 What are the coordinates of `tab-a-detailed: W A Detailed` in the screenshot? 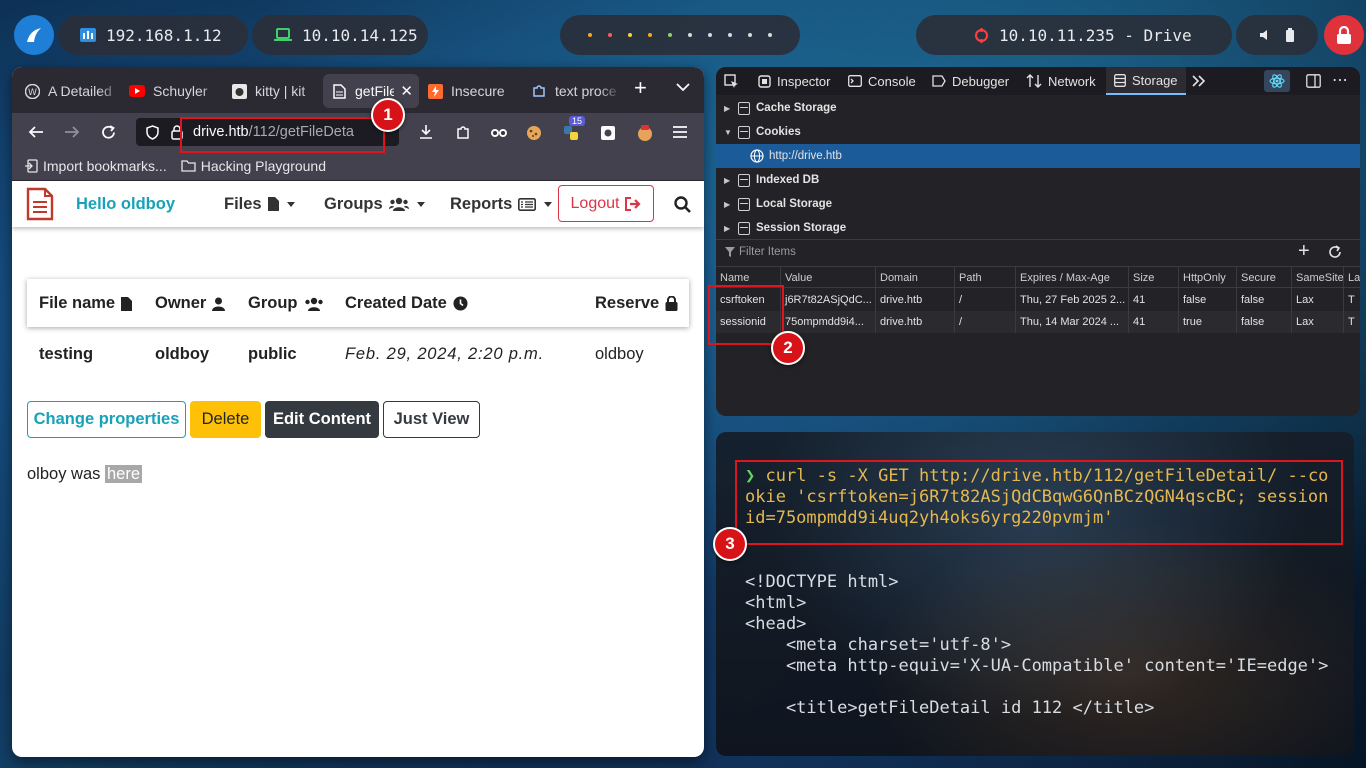 It's located at (68, 91).